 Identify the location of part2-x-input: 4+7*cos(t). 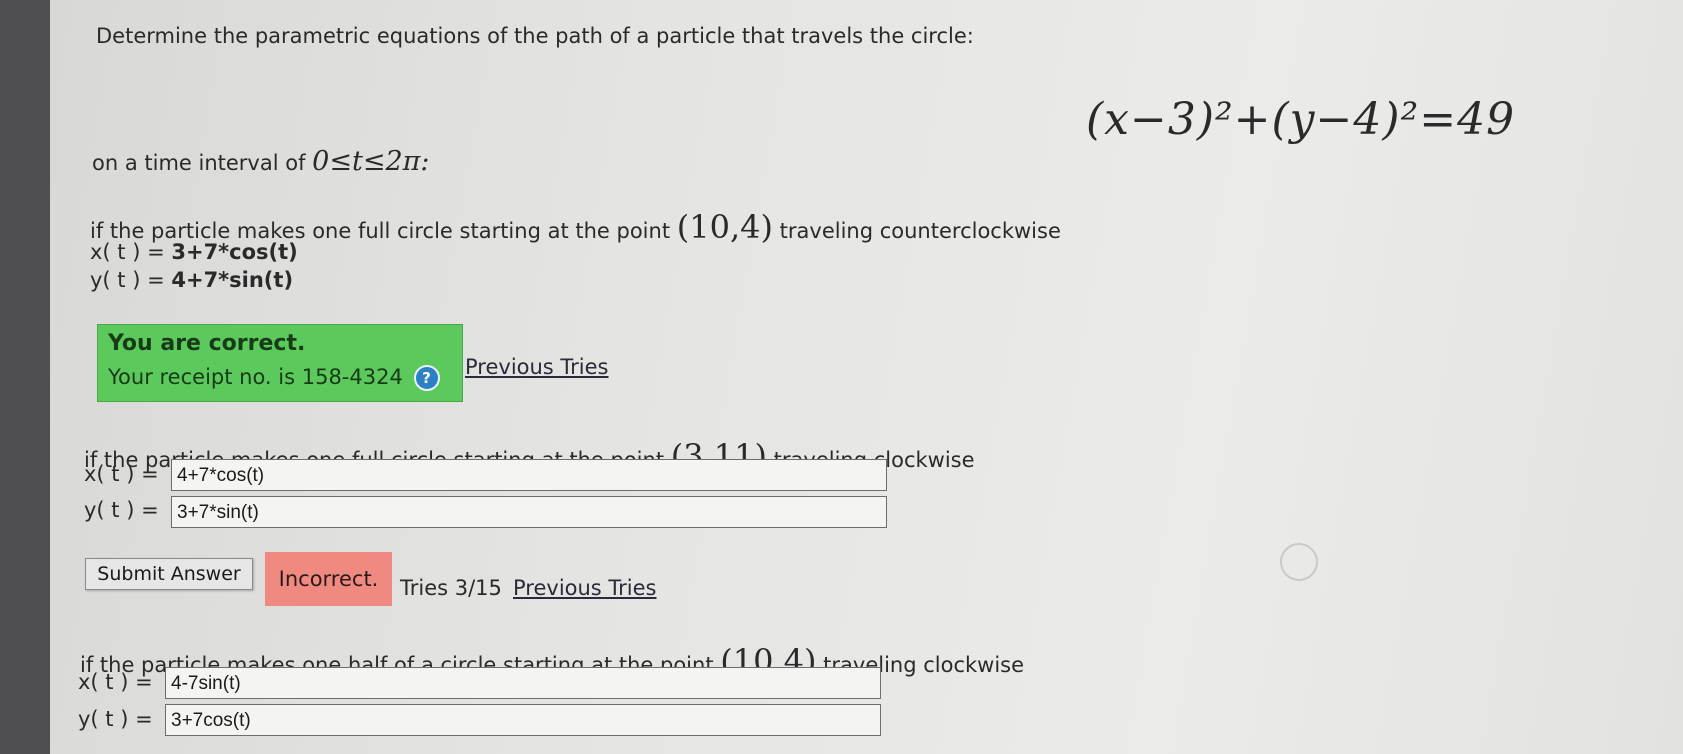
(529, 475).